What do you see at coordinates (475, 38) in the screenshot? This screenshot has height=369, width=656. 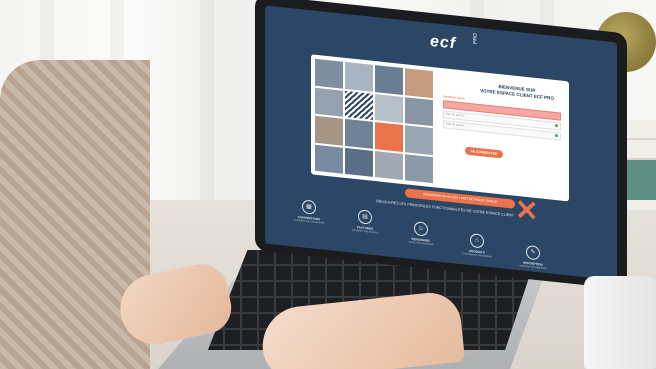 I see `brand-logo-sub: PRO` at bounding box center [475, 38].